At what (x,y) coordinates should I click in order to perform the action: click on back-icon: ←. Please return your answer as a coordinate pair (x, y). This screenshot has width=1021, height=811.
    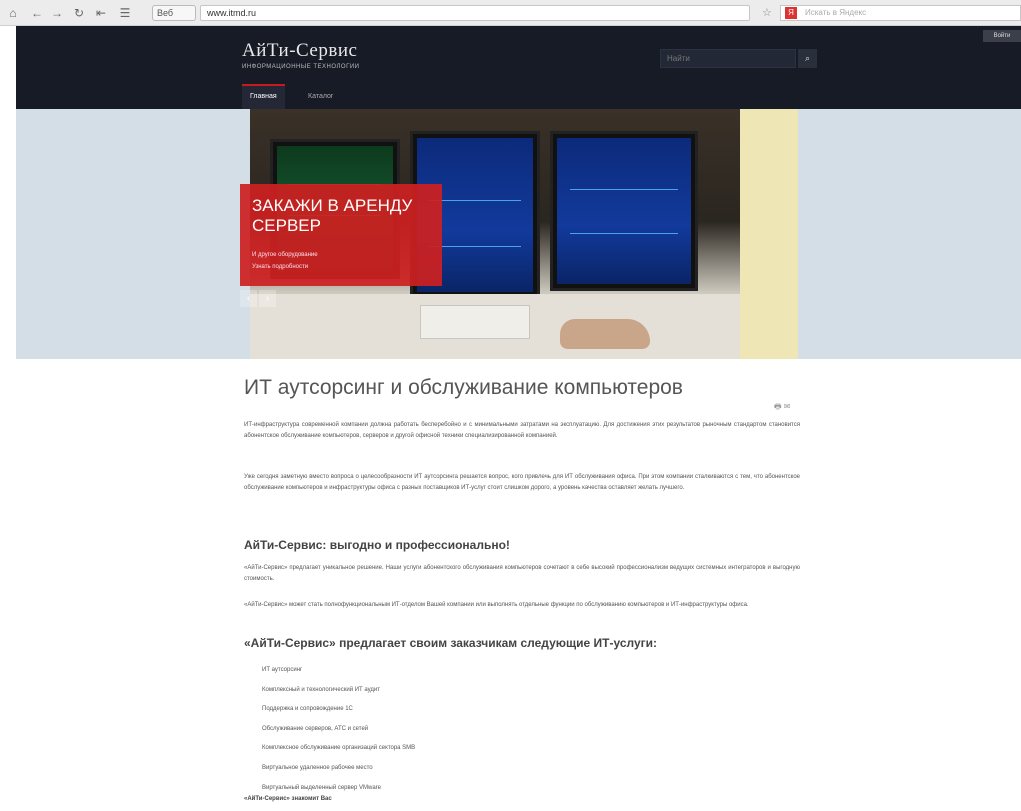
    Looking at the image, I should click on (37, 13).